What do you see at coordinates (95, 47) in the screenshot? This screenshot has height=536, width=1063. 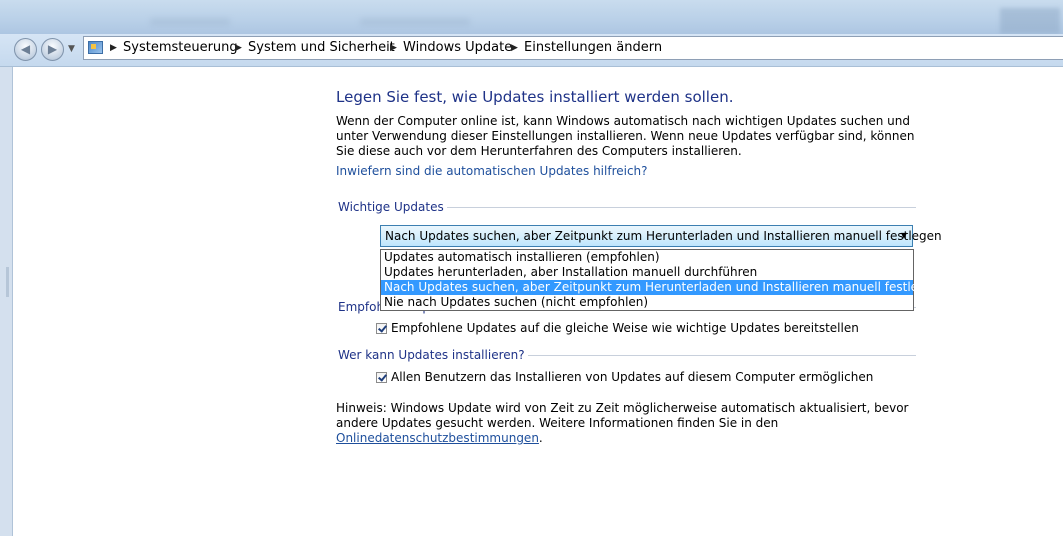 I see `control-panel-icon` at bounding box center [95, 47].